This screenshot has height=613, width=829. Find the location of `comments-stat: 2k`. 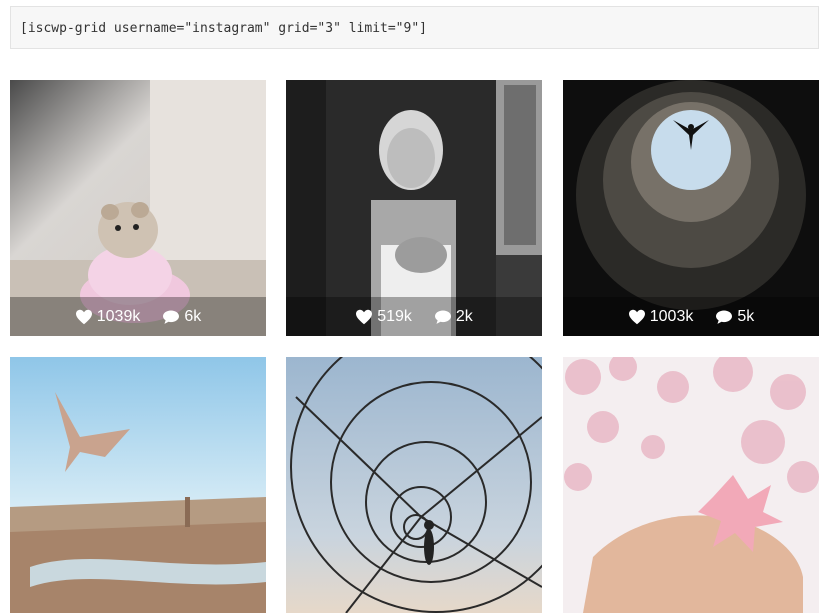

comments-stat: 2k is located at coordinates (453, 317).